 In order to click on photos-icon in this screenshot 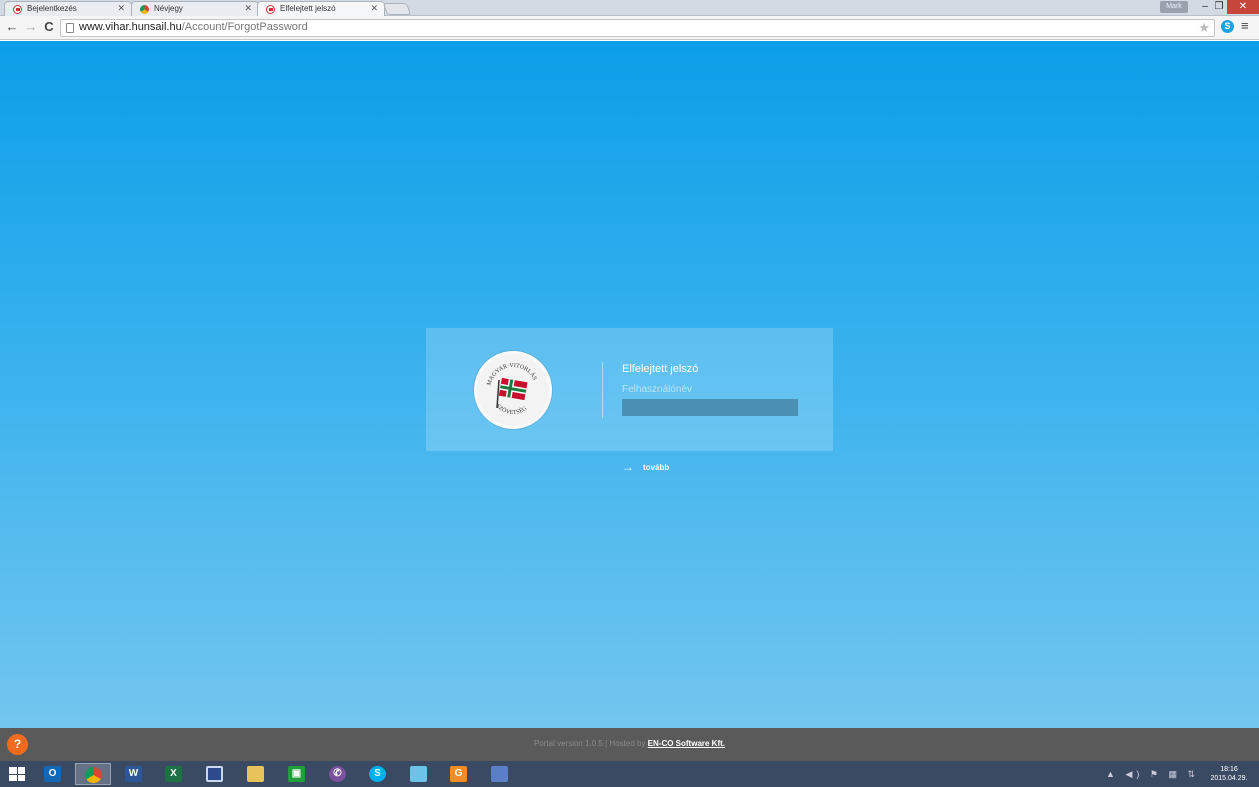, I will do `click(419, 774)`.